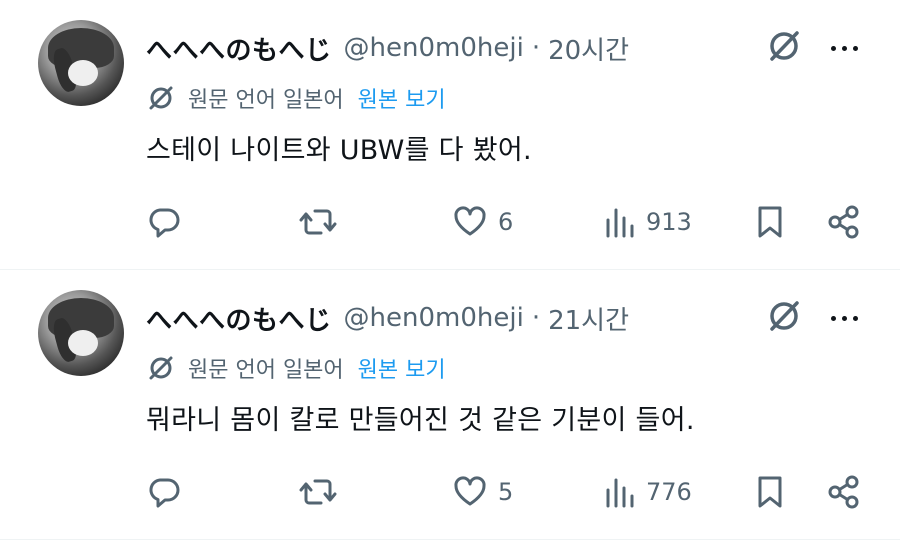 The width and height of the screenshot is (900, 543). I want to click on tweet-actions: 6 913, so click(506, 222).